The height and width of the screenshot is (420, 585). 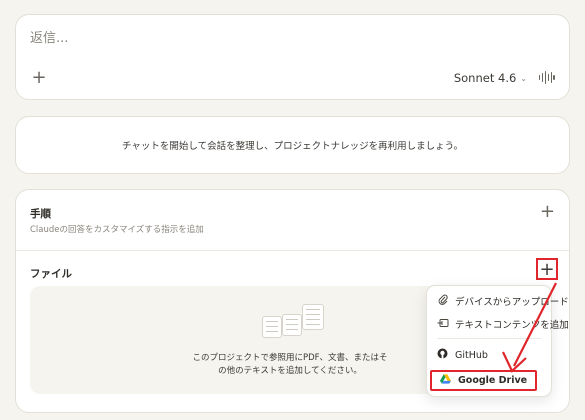 I want to click on menu-item-github: GitHub, so click(x=462, y=355).